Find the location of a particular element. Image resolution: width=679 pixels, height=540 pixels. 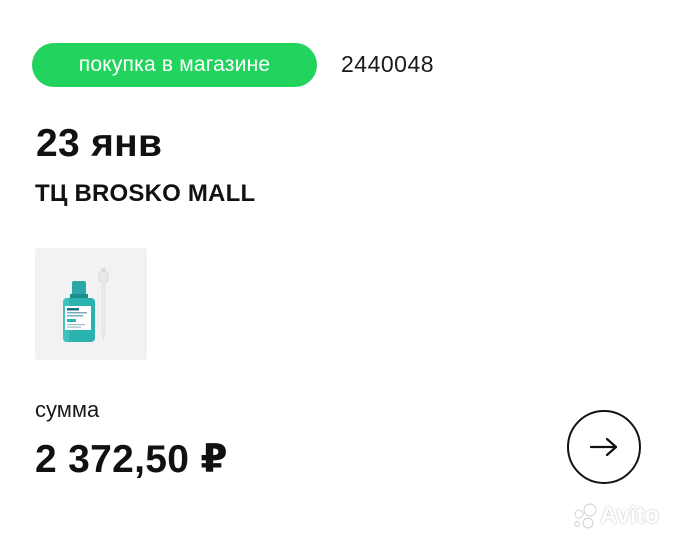

sum-label: сумма is located at coordinates (67, 409).